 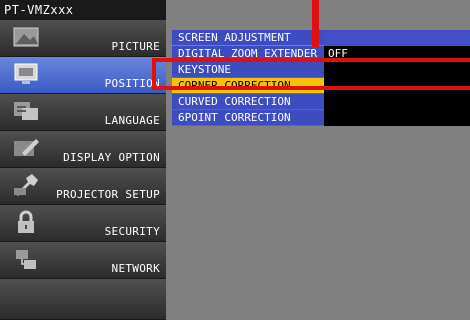 What do you see at coordinates (315, 23) in the screenshot?
I see `highlight-pointer-line` at bounding box center [315, 23].